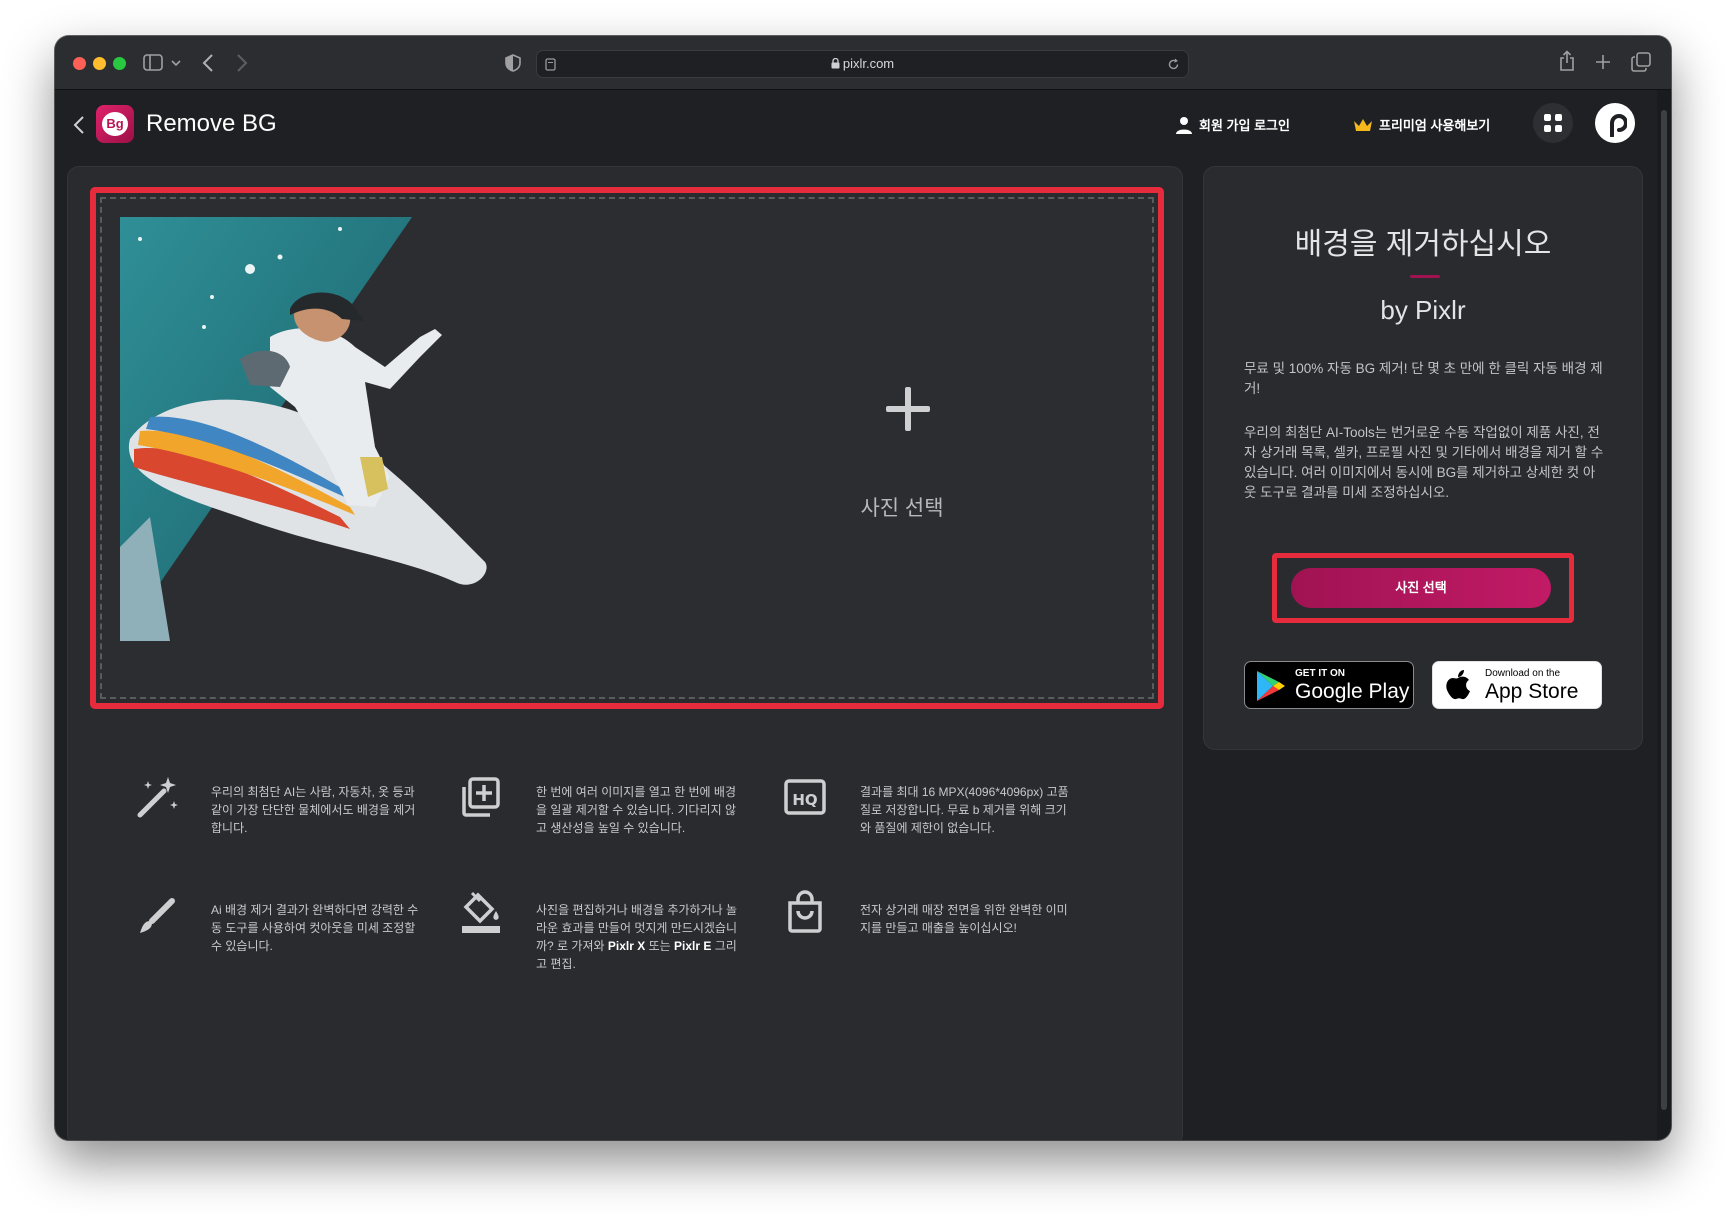  I want to click on snowboarder-sample-image, so click(303, 429).